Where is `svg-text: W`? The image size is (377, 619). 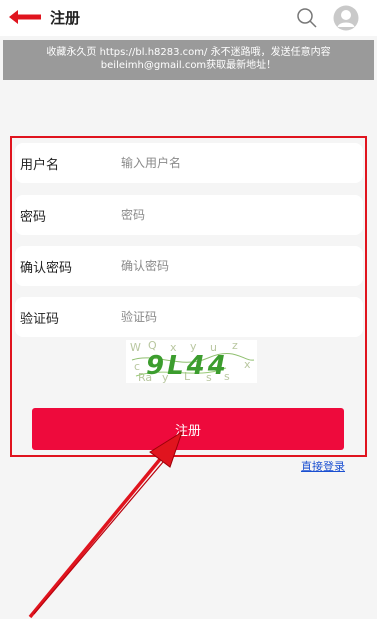
svg-text: W is located at coordinates (135, 347).